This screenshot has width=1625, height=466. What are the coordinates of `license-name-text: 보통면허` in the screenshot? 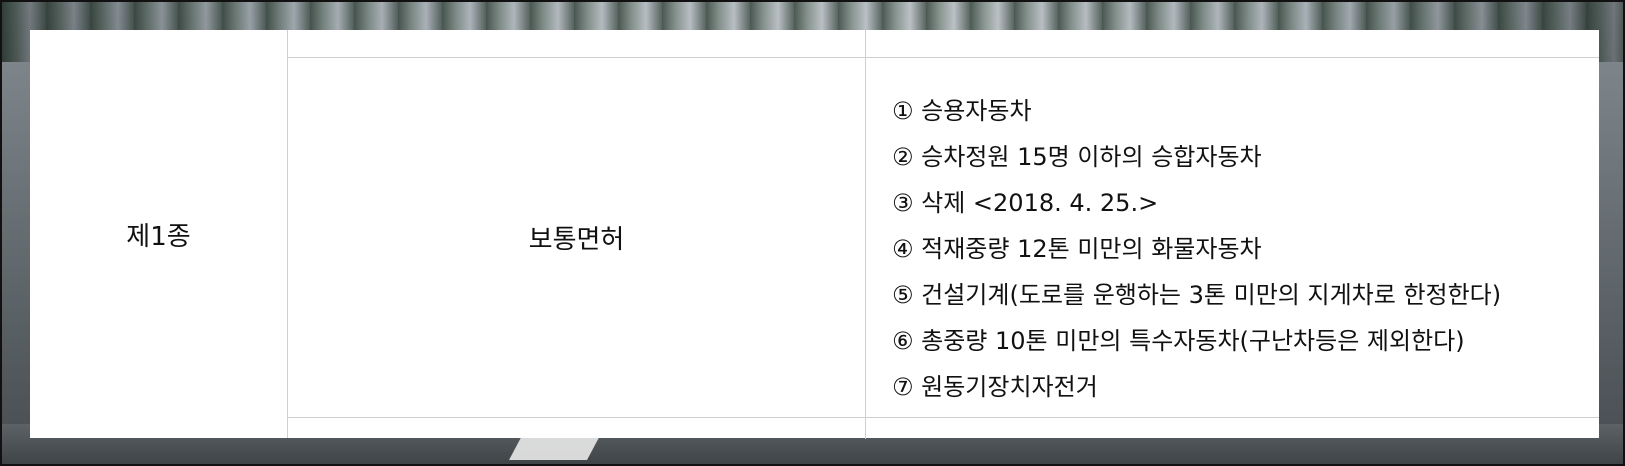 It's located at (576, 240).